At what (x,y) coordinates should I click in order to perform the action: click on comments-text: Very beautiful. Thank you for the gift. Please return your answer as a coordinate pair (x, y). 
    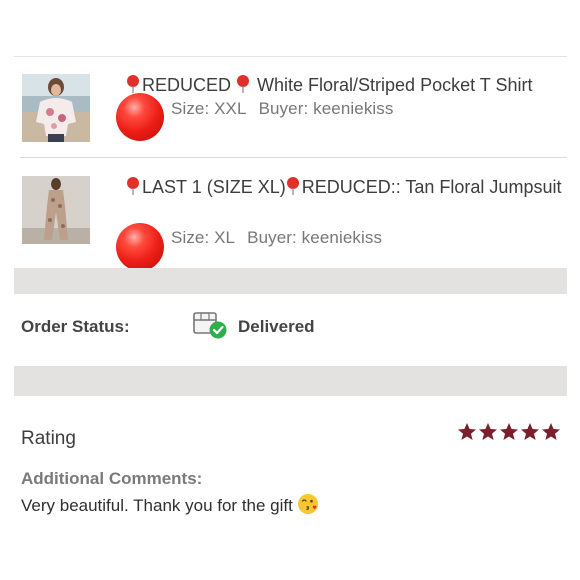
    Looking at the image, I should click on (170, 504).